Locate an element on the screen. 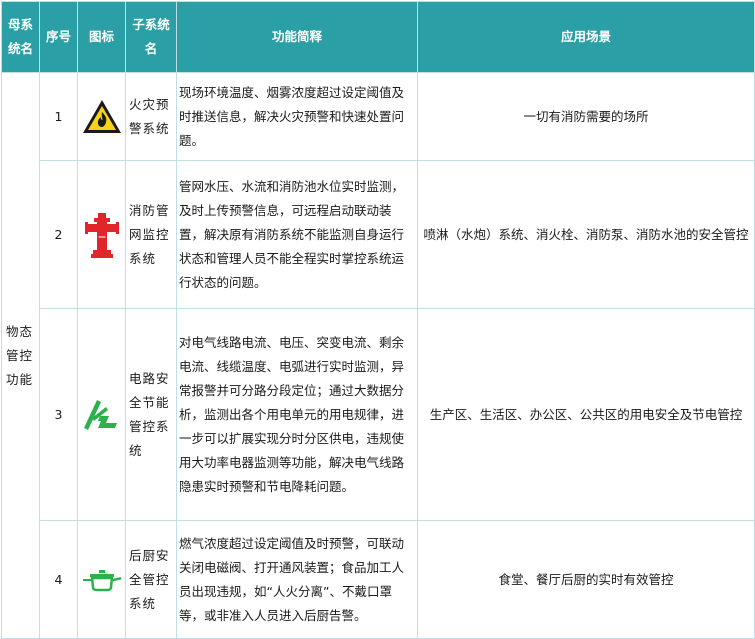  application-scene: 喷淋（水炮）系统、消火栓、消防泵、消防水池的安全管控 is located at coordinates (586, 234).